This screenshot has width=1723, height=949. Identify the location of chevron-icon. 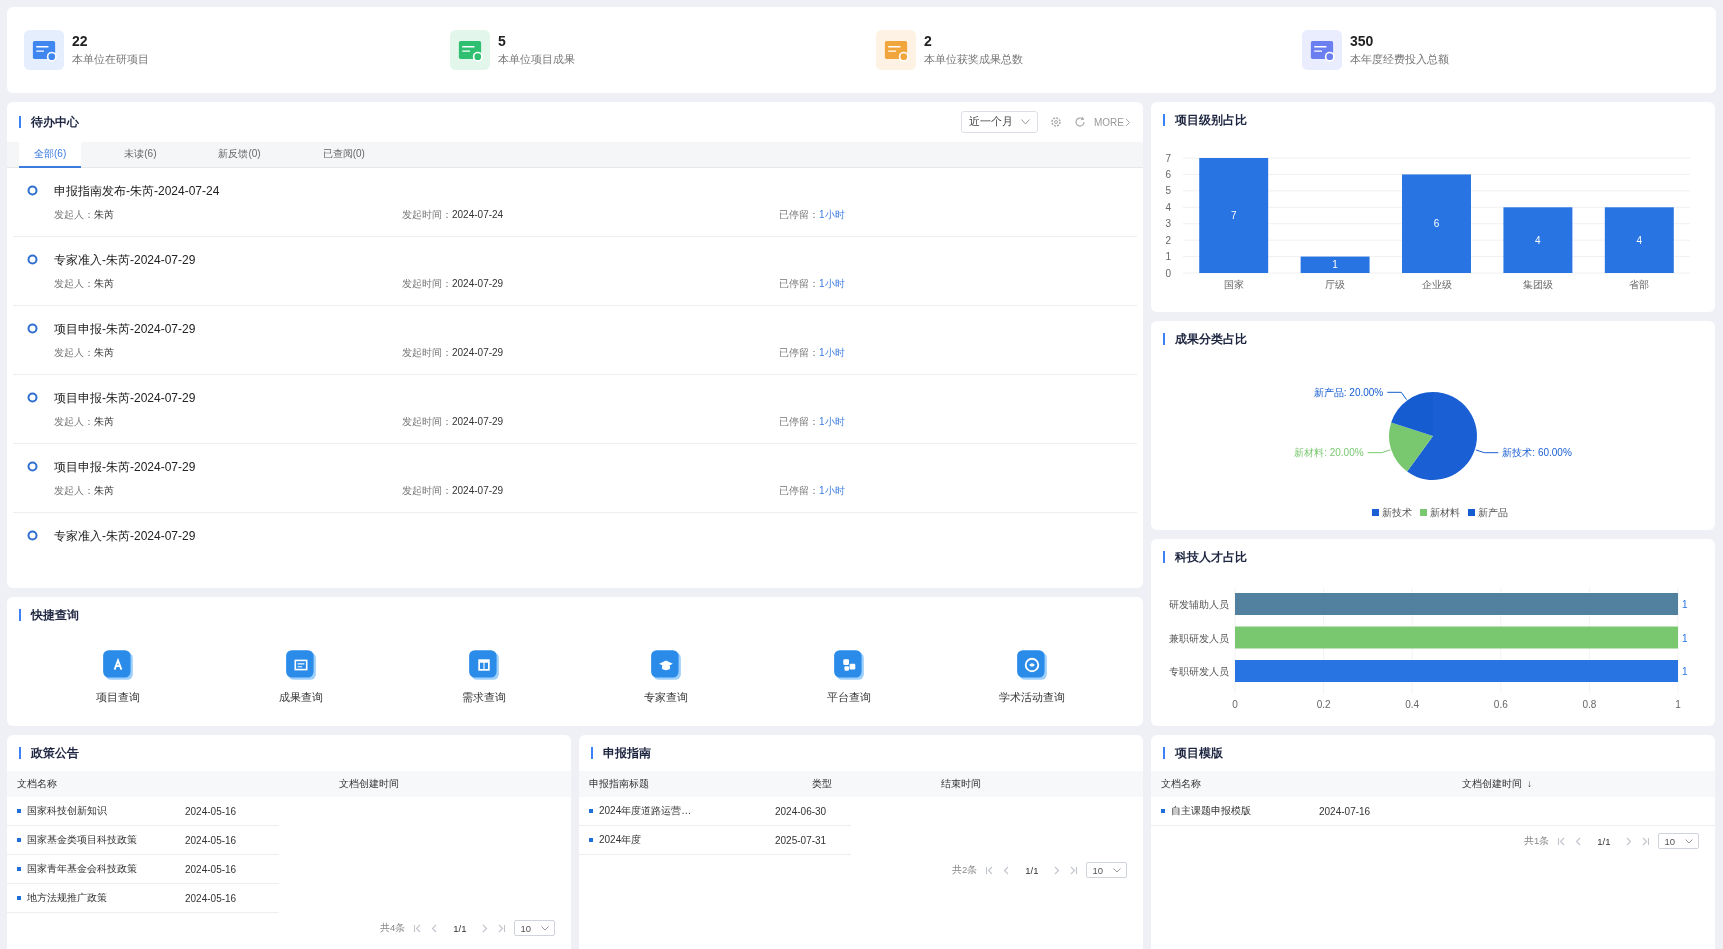
(1128, 122).